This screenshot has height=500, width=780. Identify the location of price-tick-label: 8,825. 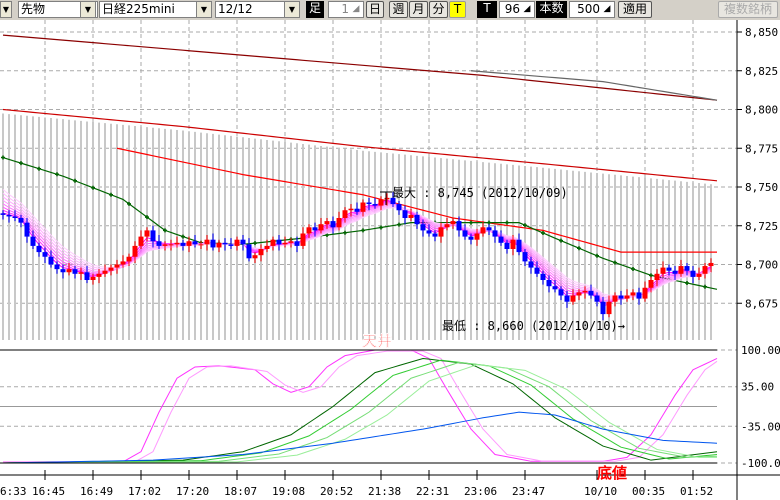
(761, 71).